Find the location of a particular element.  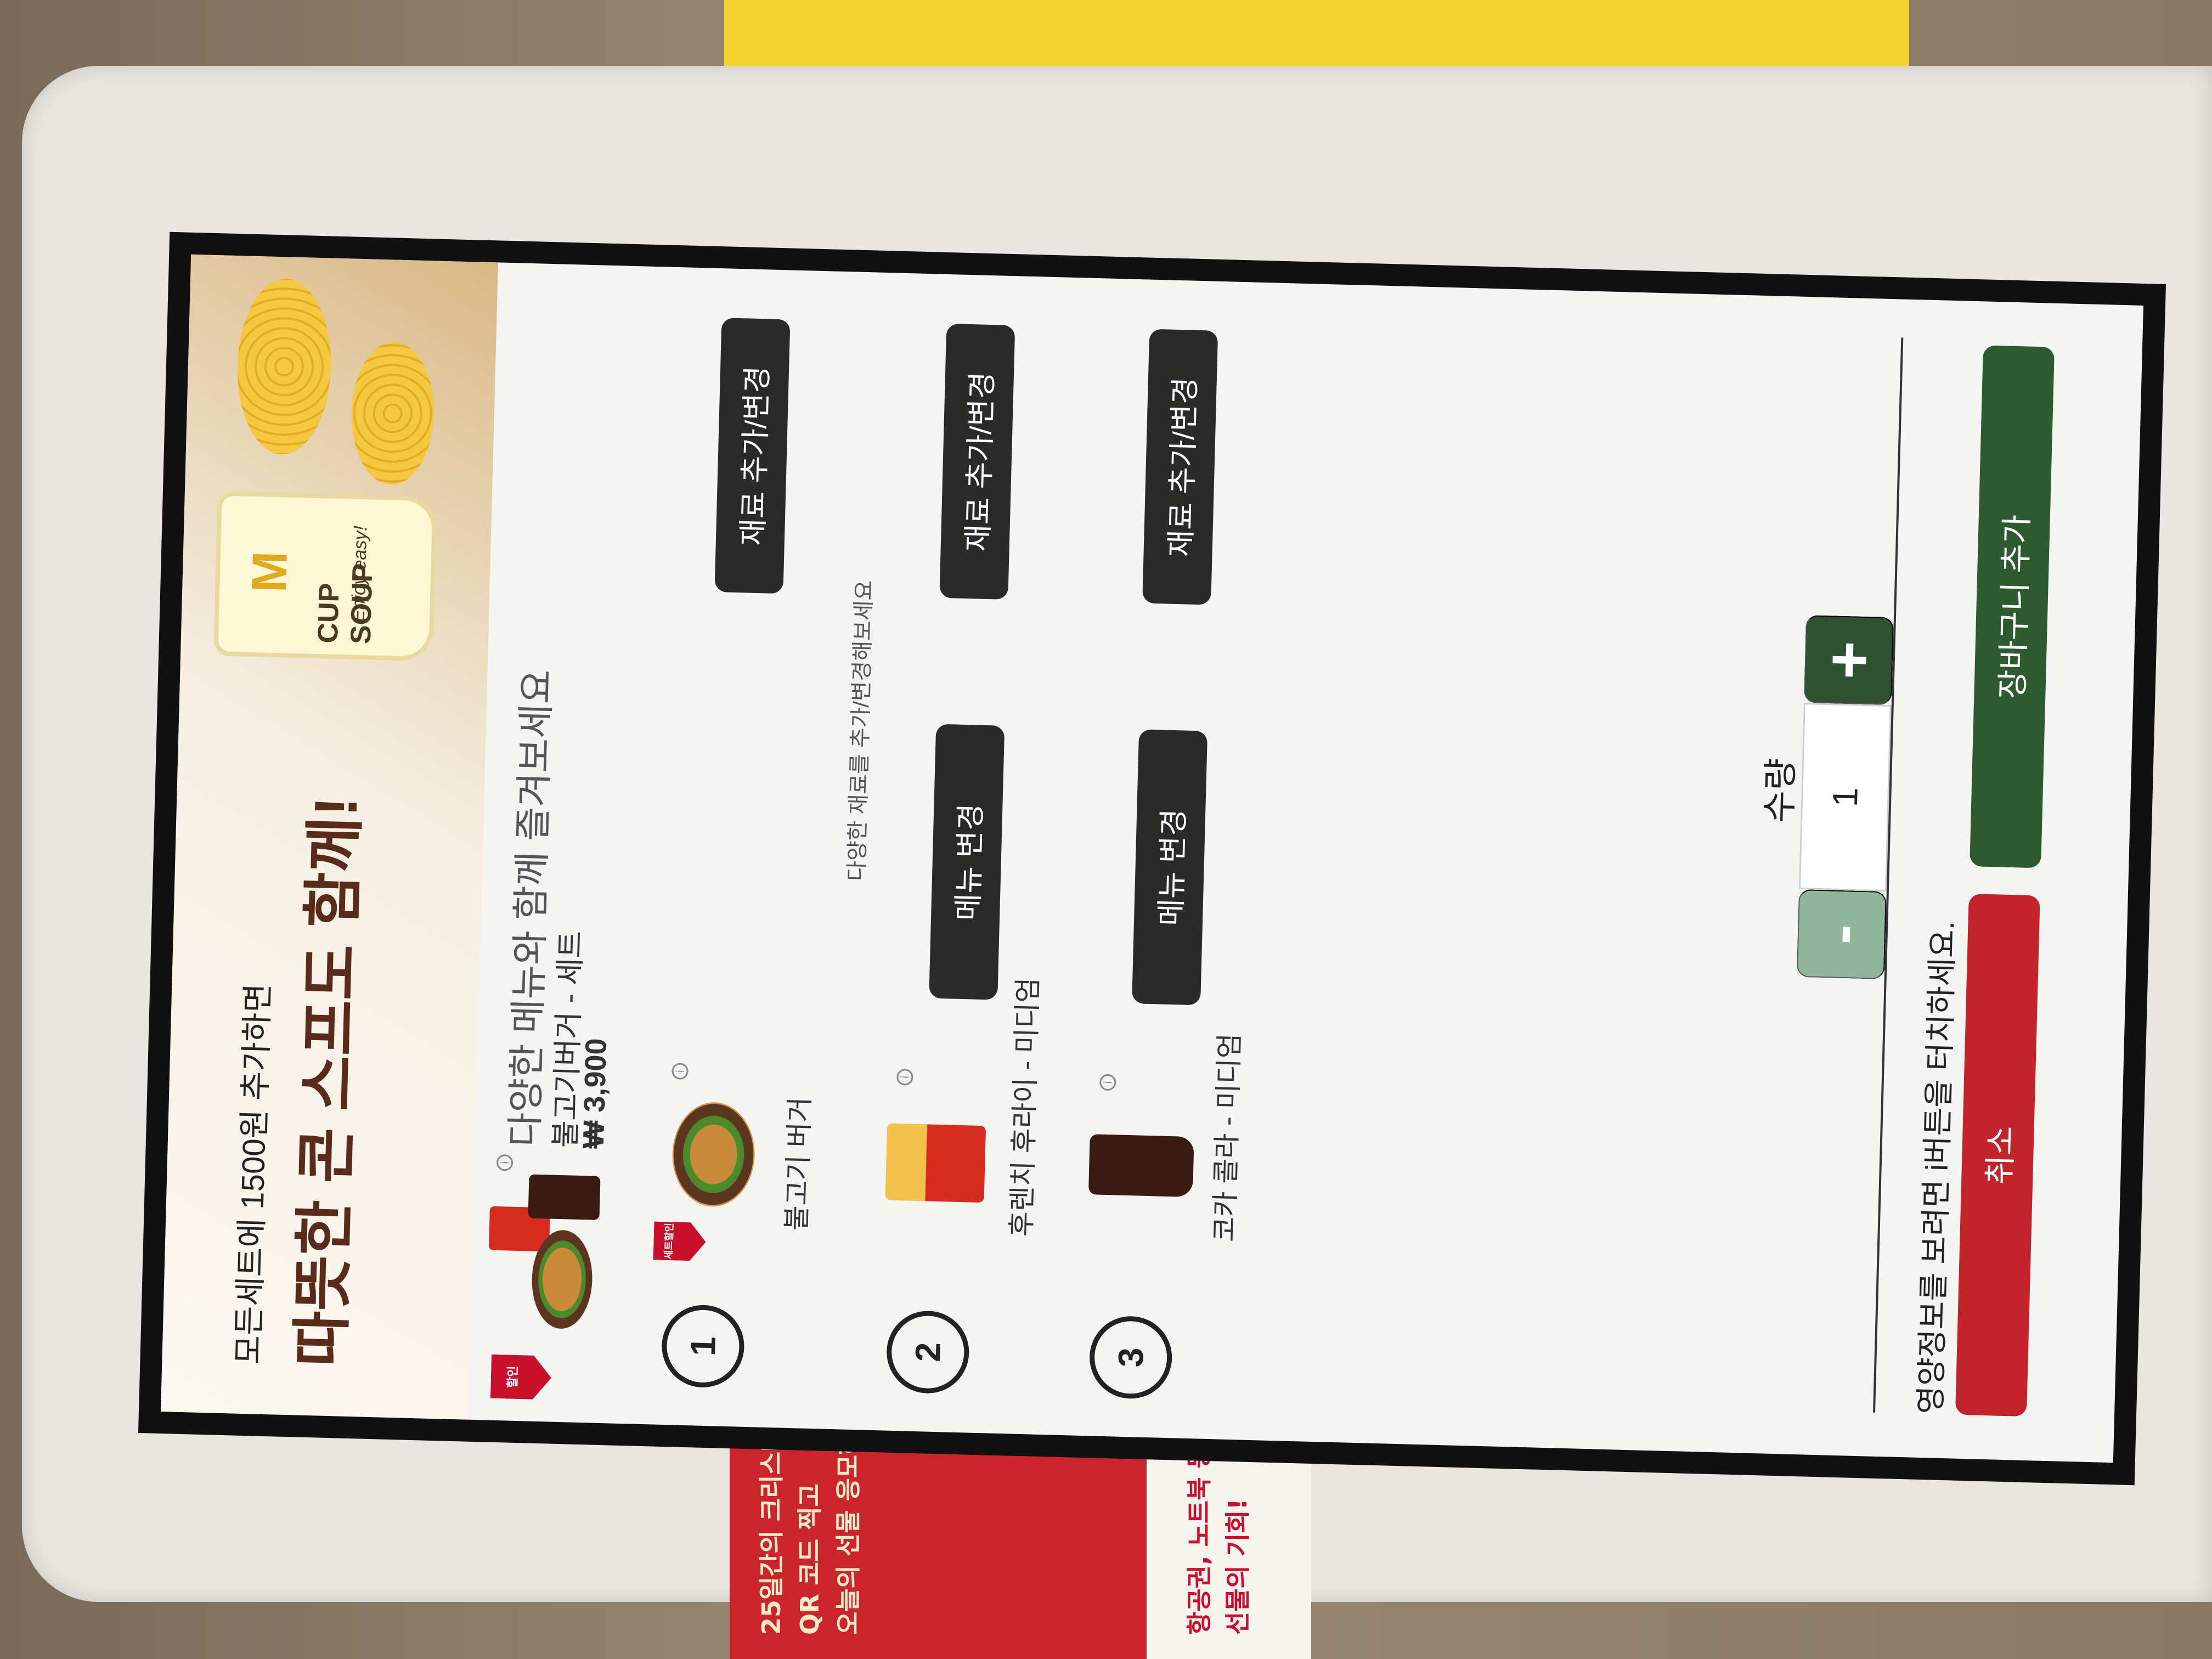

banner-title: 따뜻한 콘 스프도 함께! is located at coordinates (328, 1081).